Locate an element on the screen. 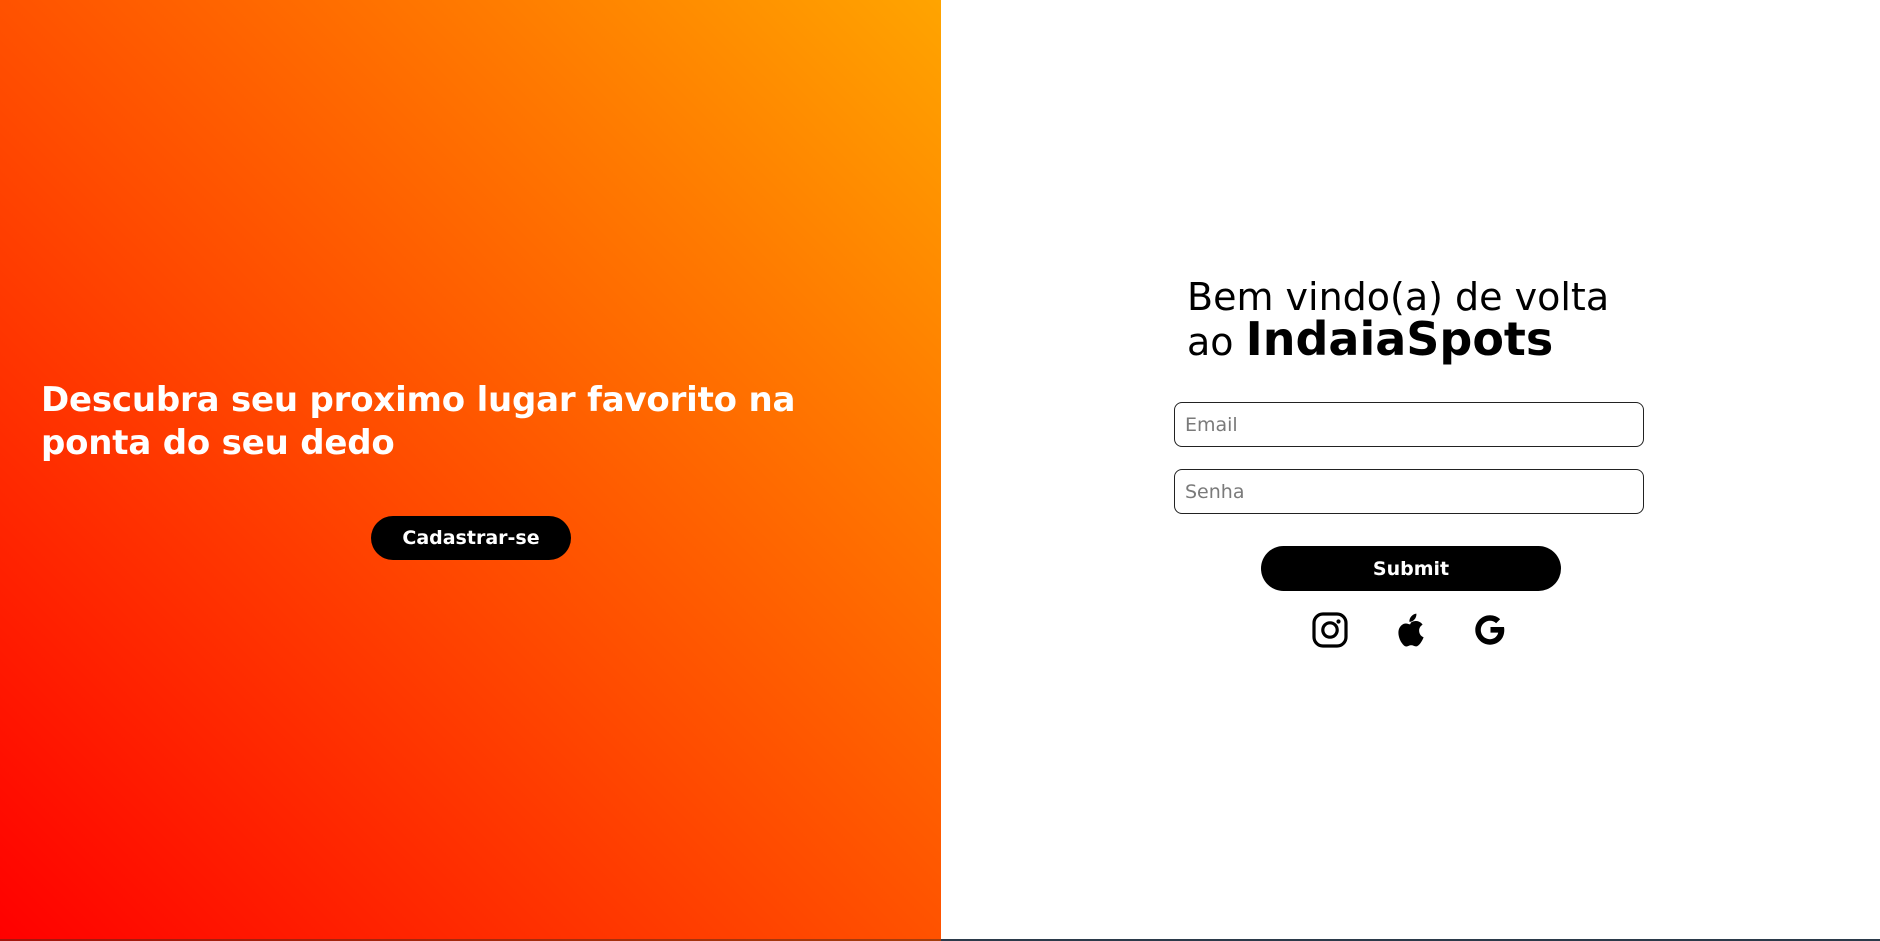 This screenshot has width=1880, height=941. email-field is located at coordinates (1409, 424).